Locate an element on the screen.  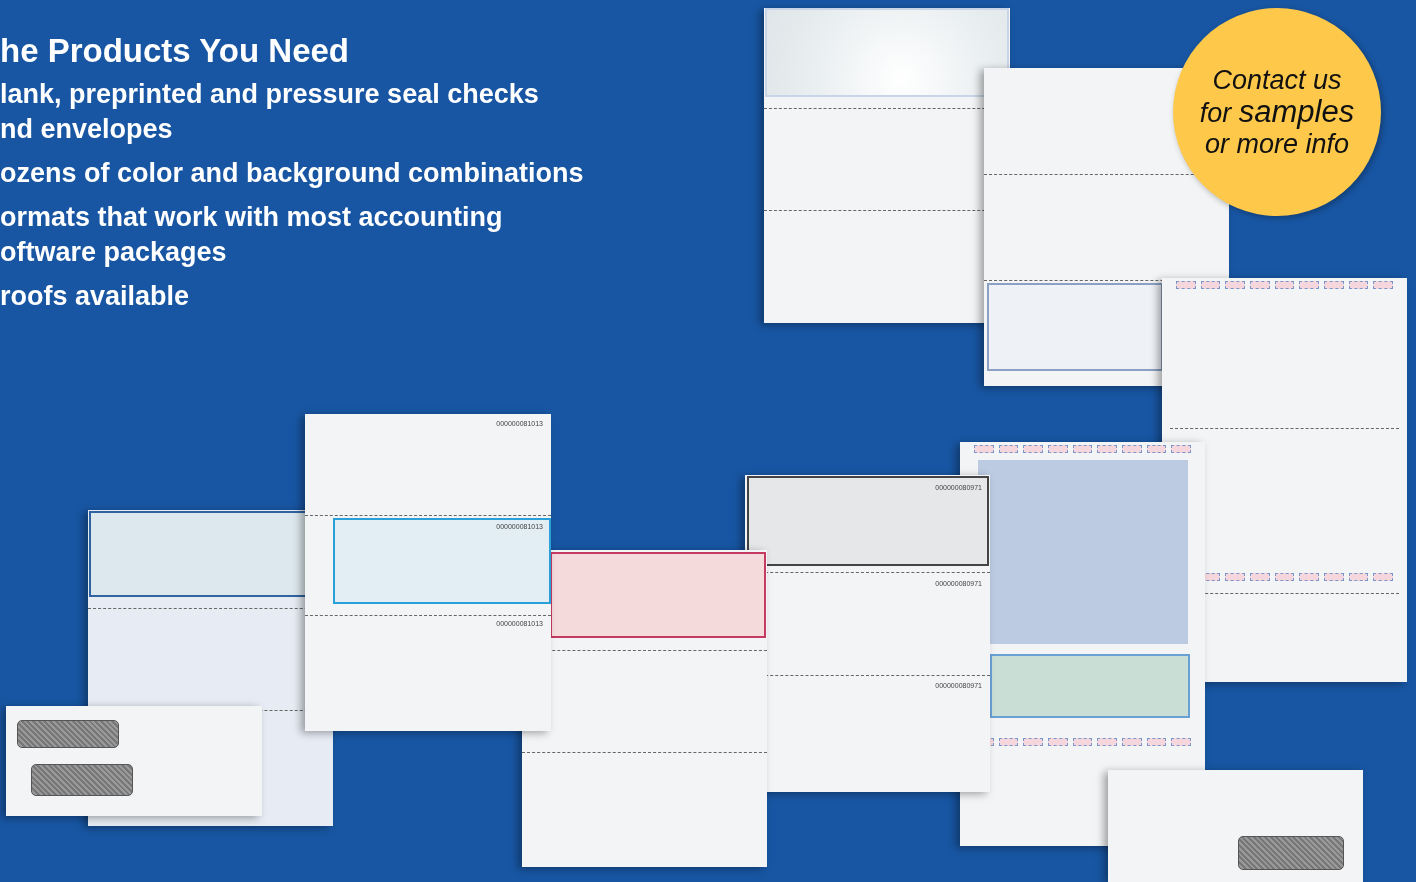
callout-text: Contact us is located at coordinates (1277, 80).